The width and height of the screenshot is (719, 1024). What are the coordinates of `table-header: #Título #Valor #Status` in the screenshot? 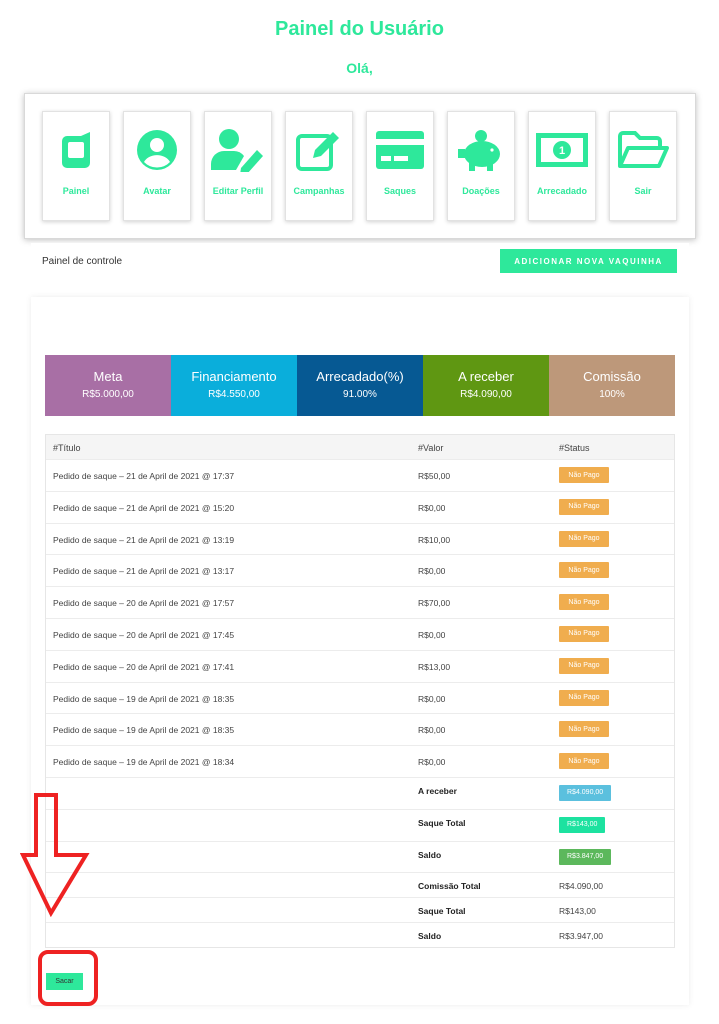 It's located at (360, 447).